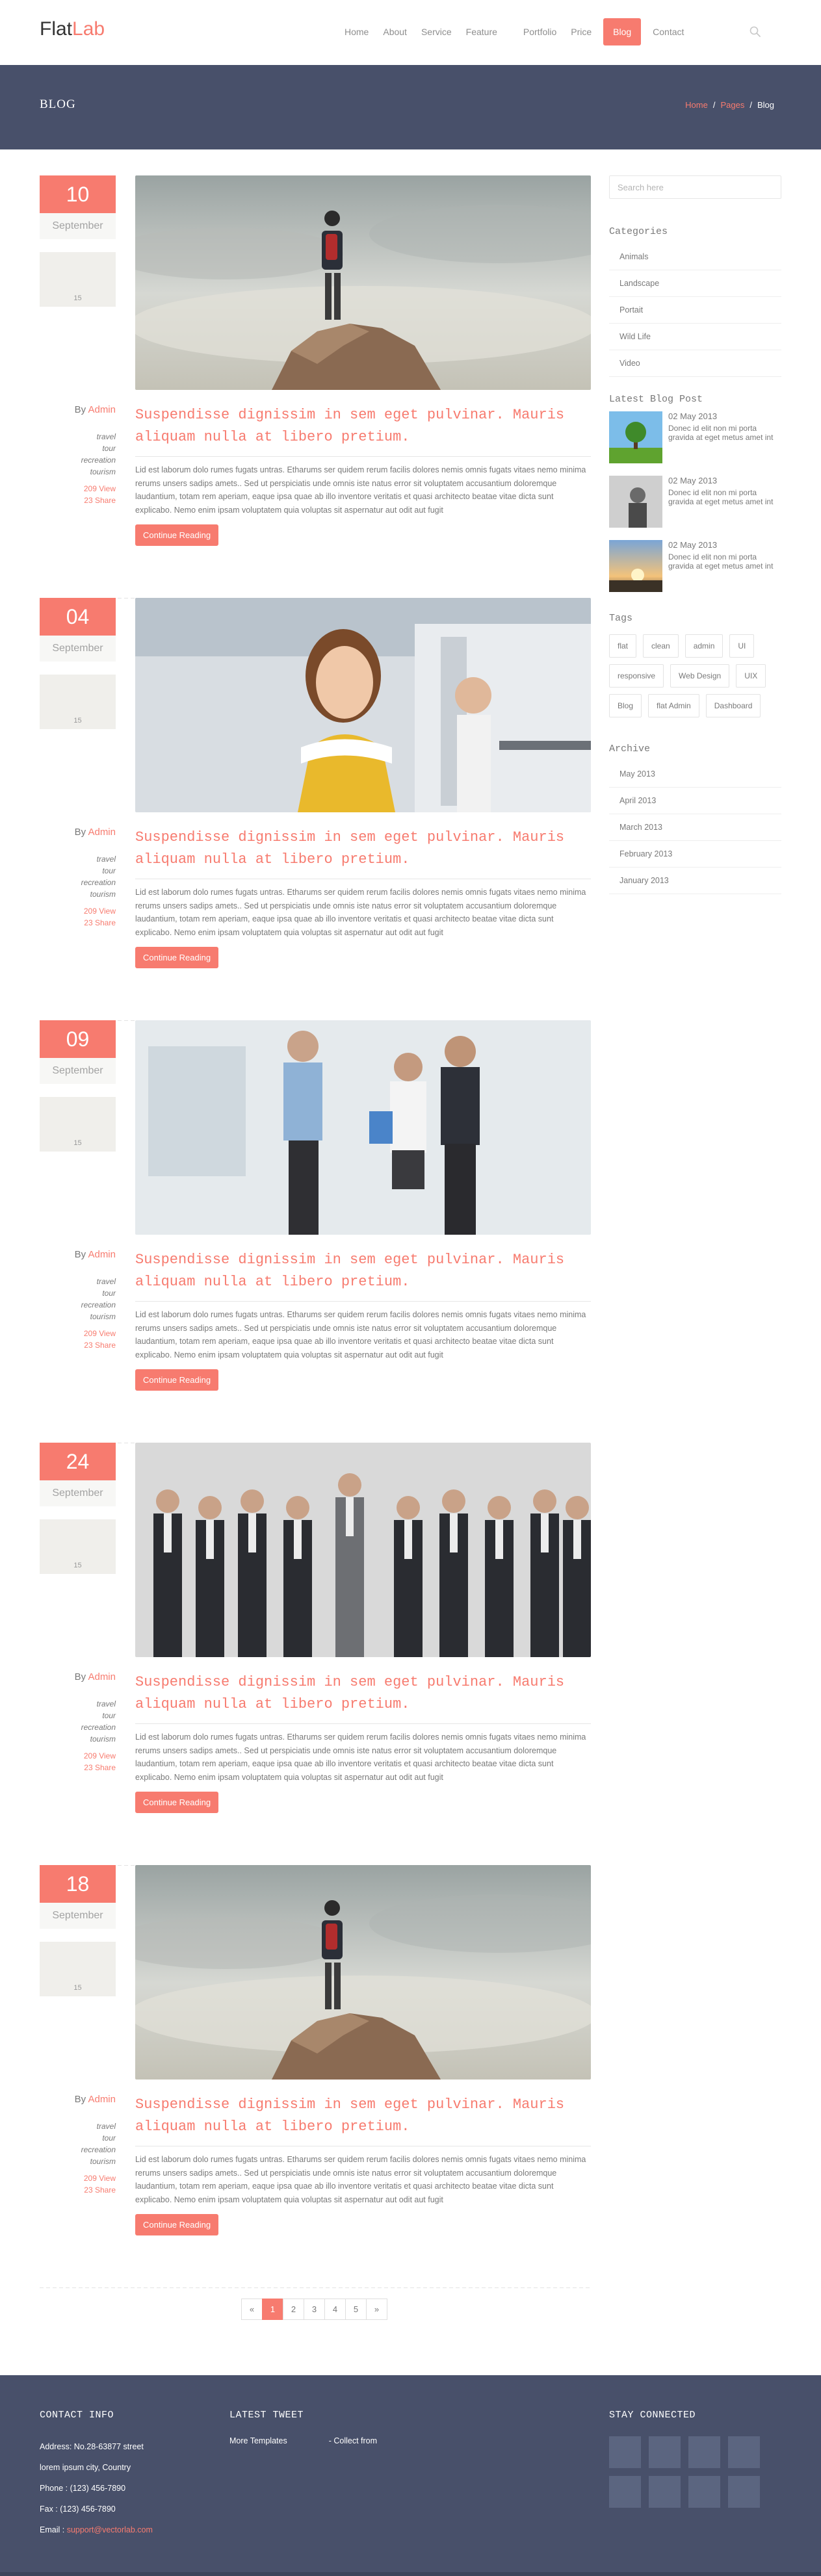 The height and width of the screenshot is (2576, 821). Describe the element at coordinates (695, 881) in the screenshot. I see `archive-item: January 2013` at that location.